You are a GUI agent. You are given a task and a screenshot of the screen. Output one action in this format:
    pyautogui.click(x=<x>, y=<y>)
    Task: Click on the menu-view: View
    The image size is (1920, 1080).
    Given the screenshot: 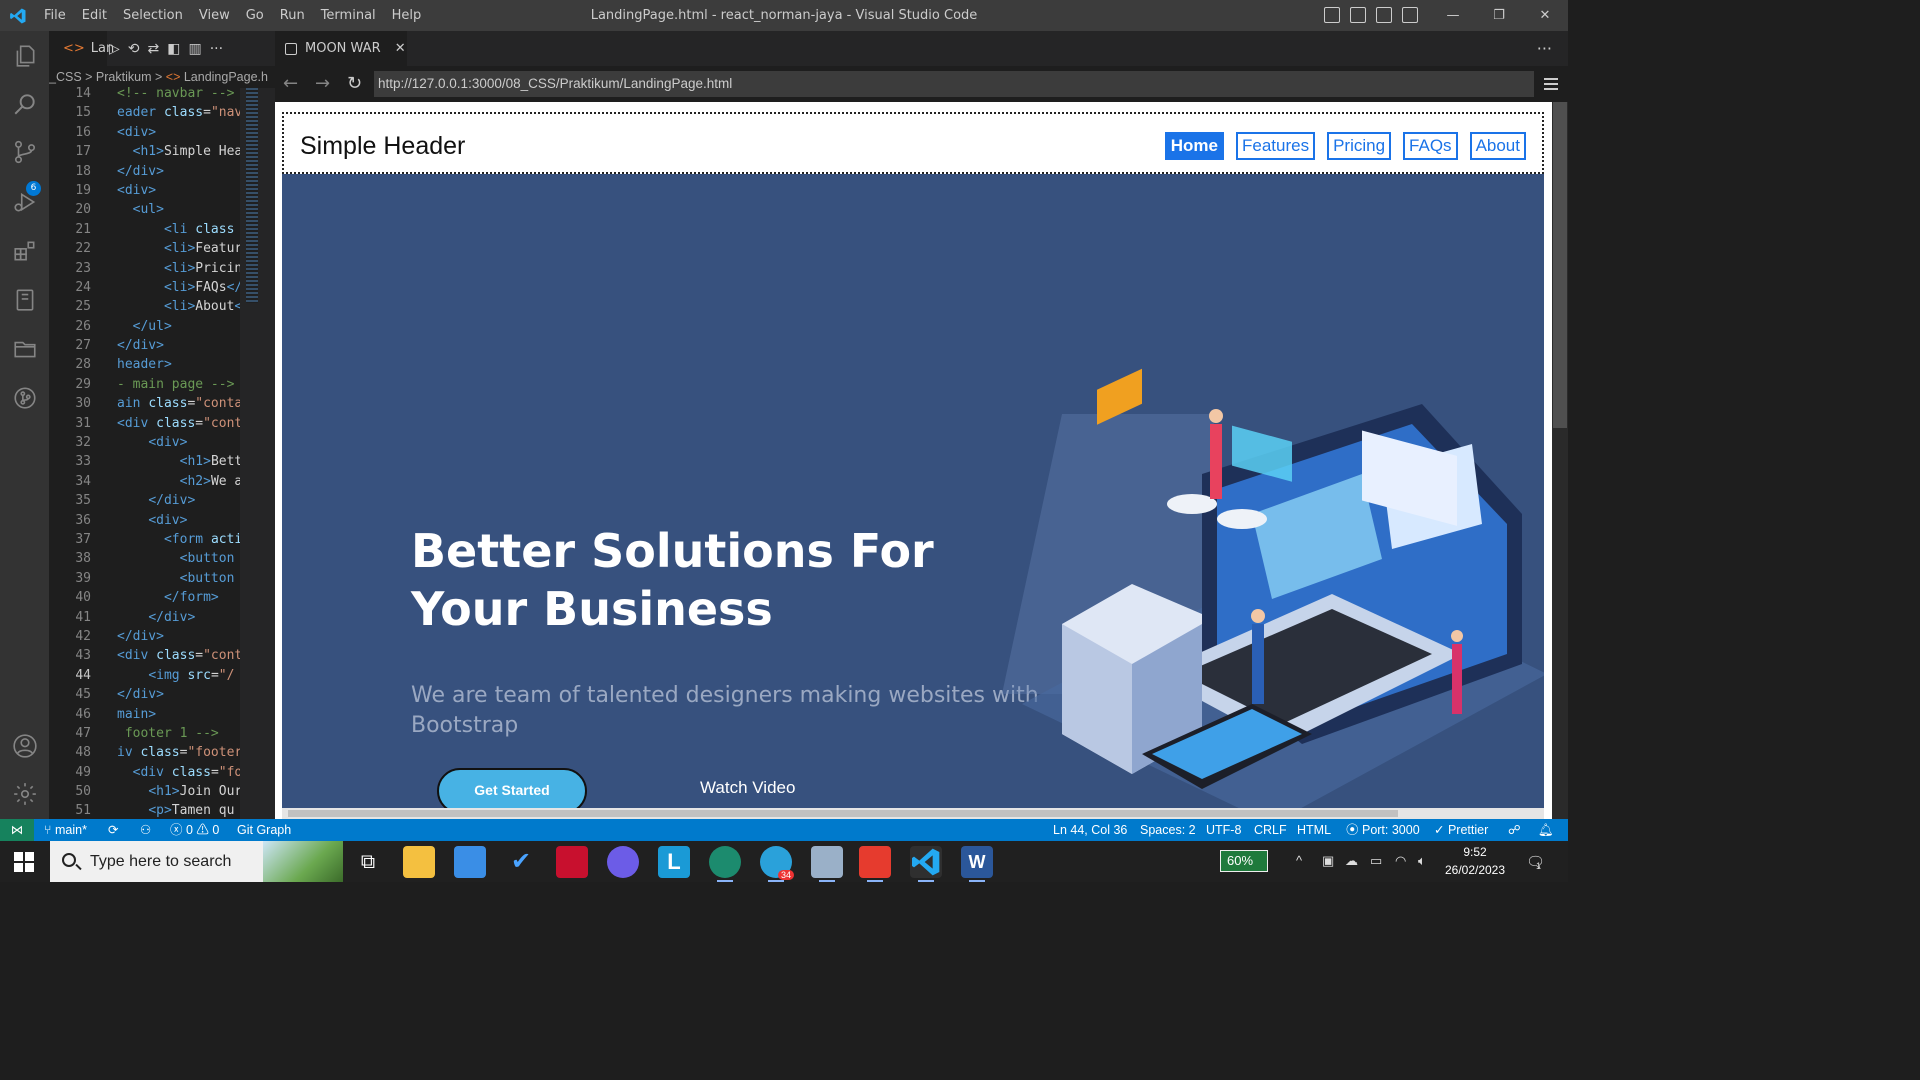 What is the action you would take?
    pyautogui.click(x=214, y=15)
    